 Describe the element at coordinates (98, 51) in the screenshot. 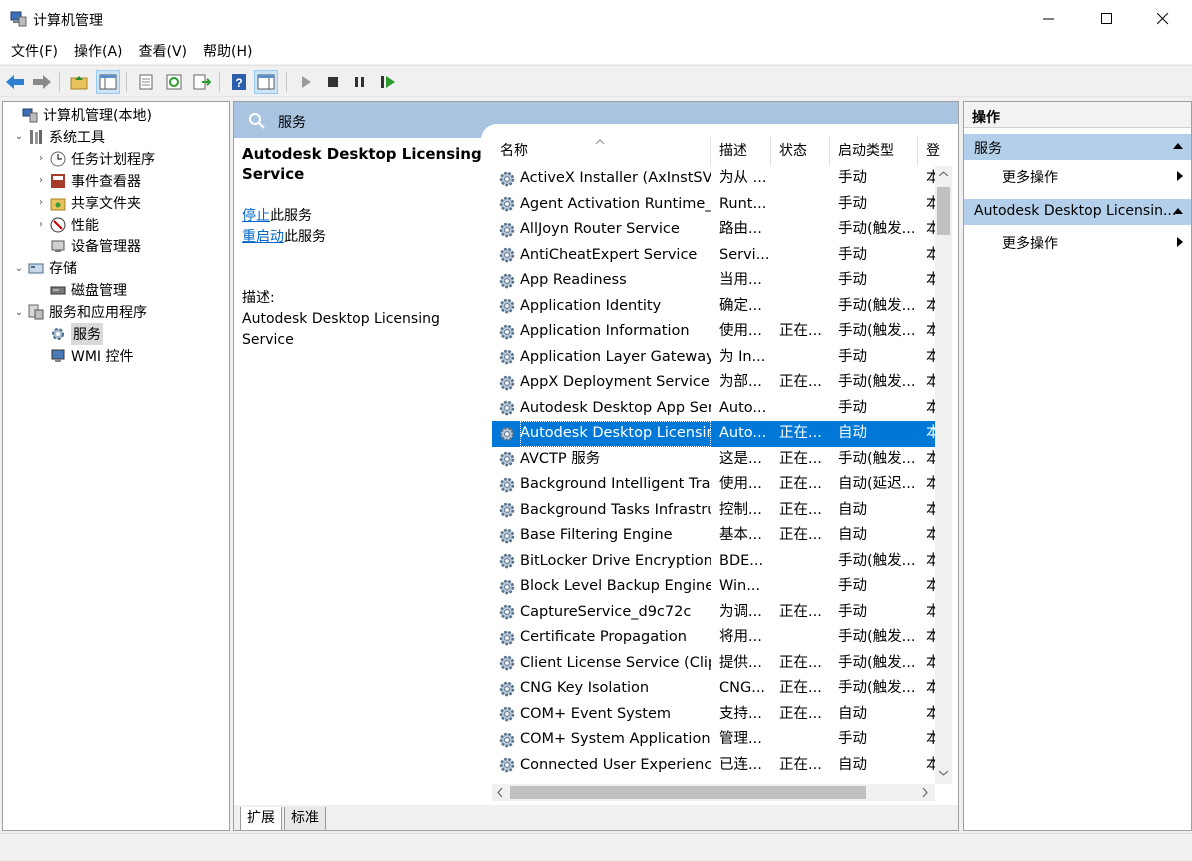

I see `menu-action: 操作(A)` at that location.